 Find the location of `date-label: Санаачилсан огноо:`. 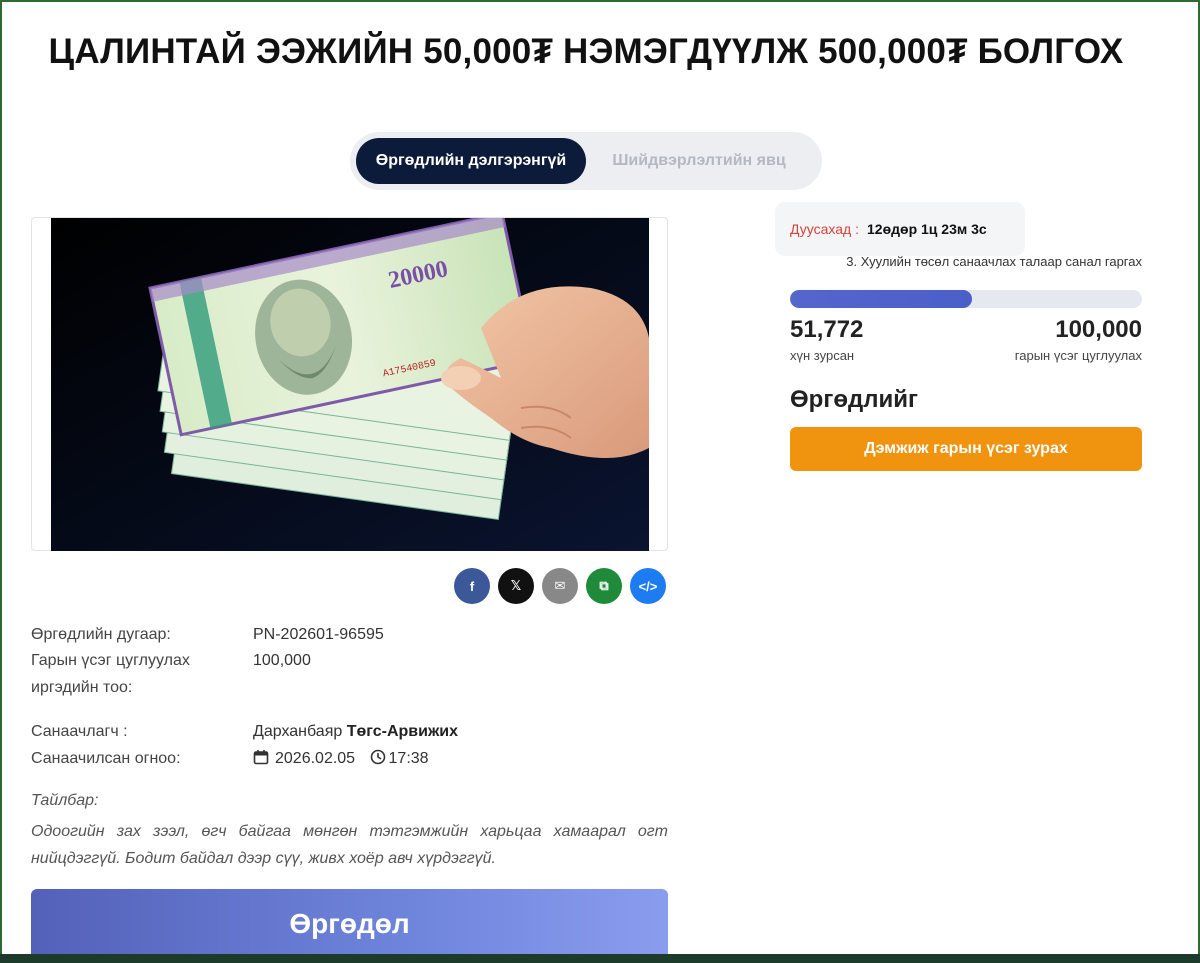

date-label: Санаачилсан огноо: is located at coordinates (106, 758).